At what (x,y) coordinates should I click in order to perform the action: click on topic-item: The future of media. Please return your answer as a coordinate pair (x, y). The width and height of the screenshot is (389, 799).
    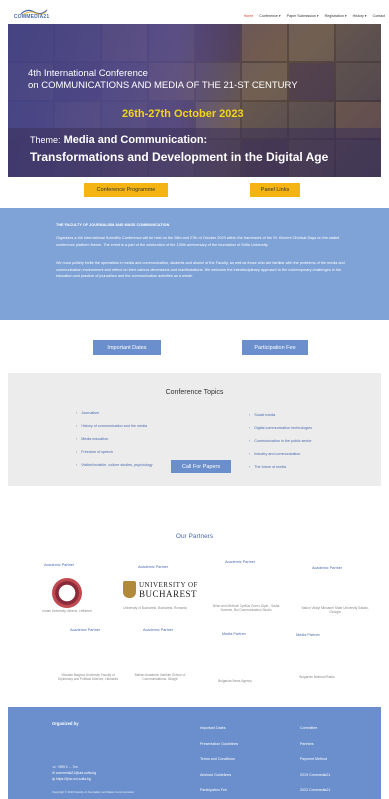
    Looking at the image, I should click on (280, 467).